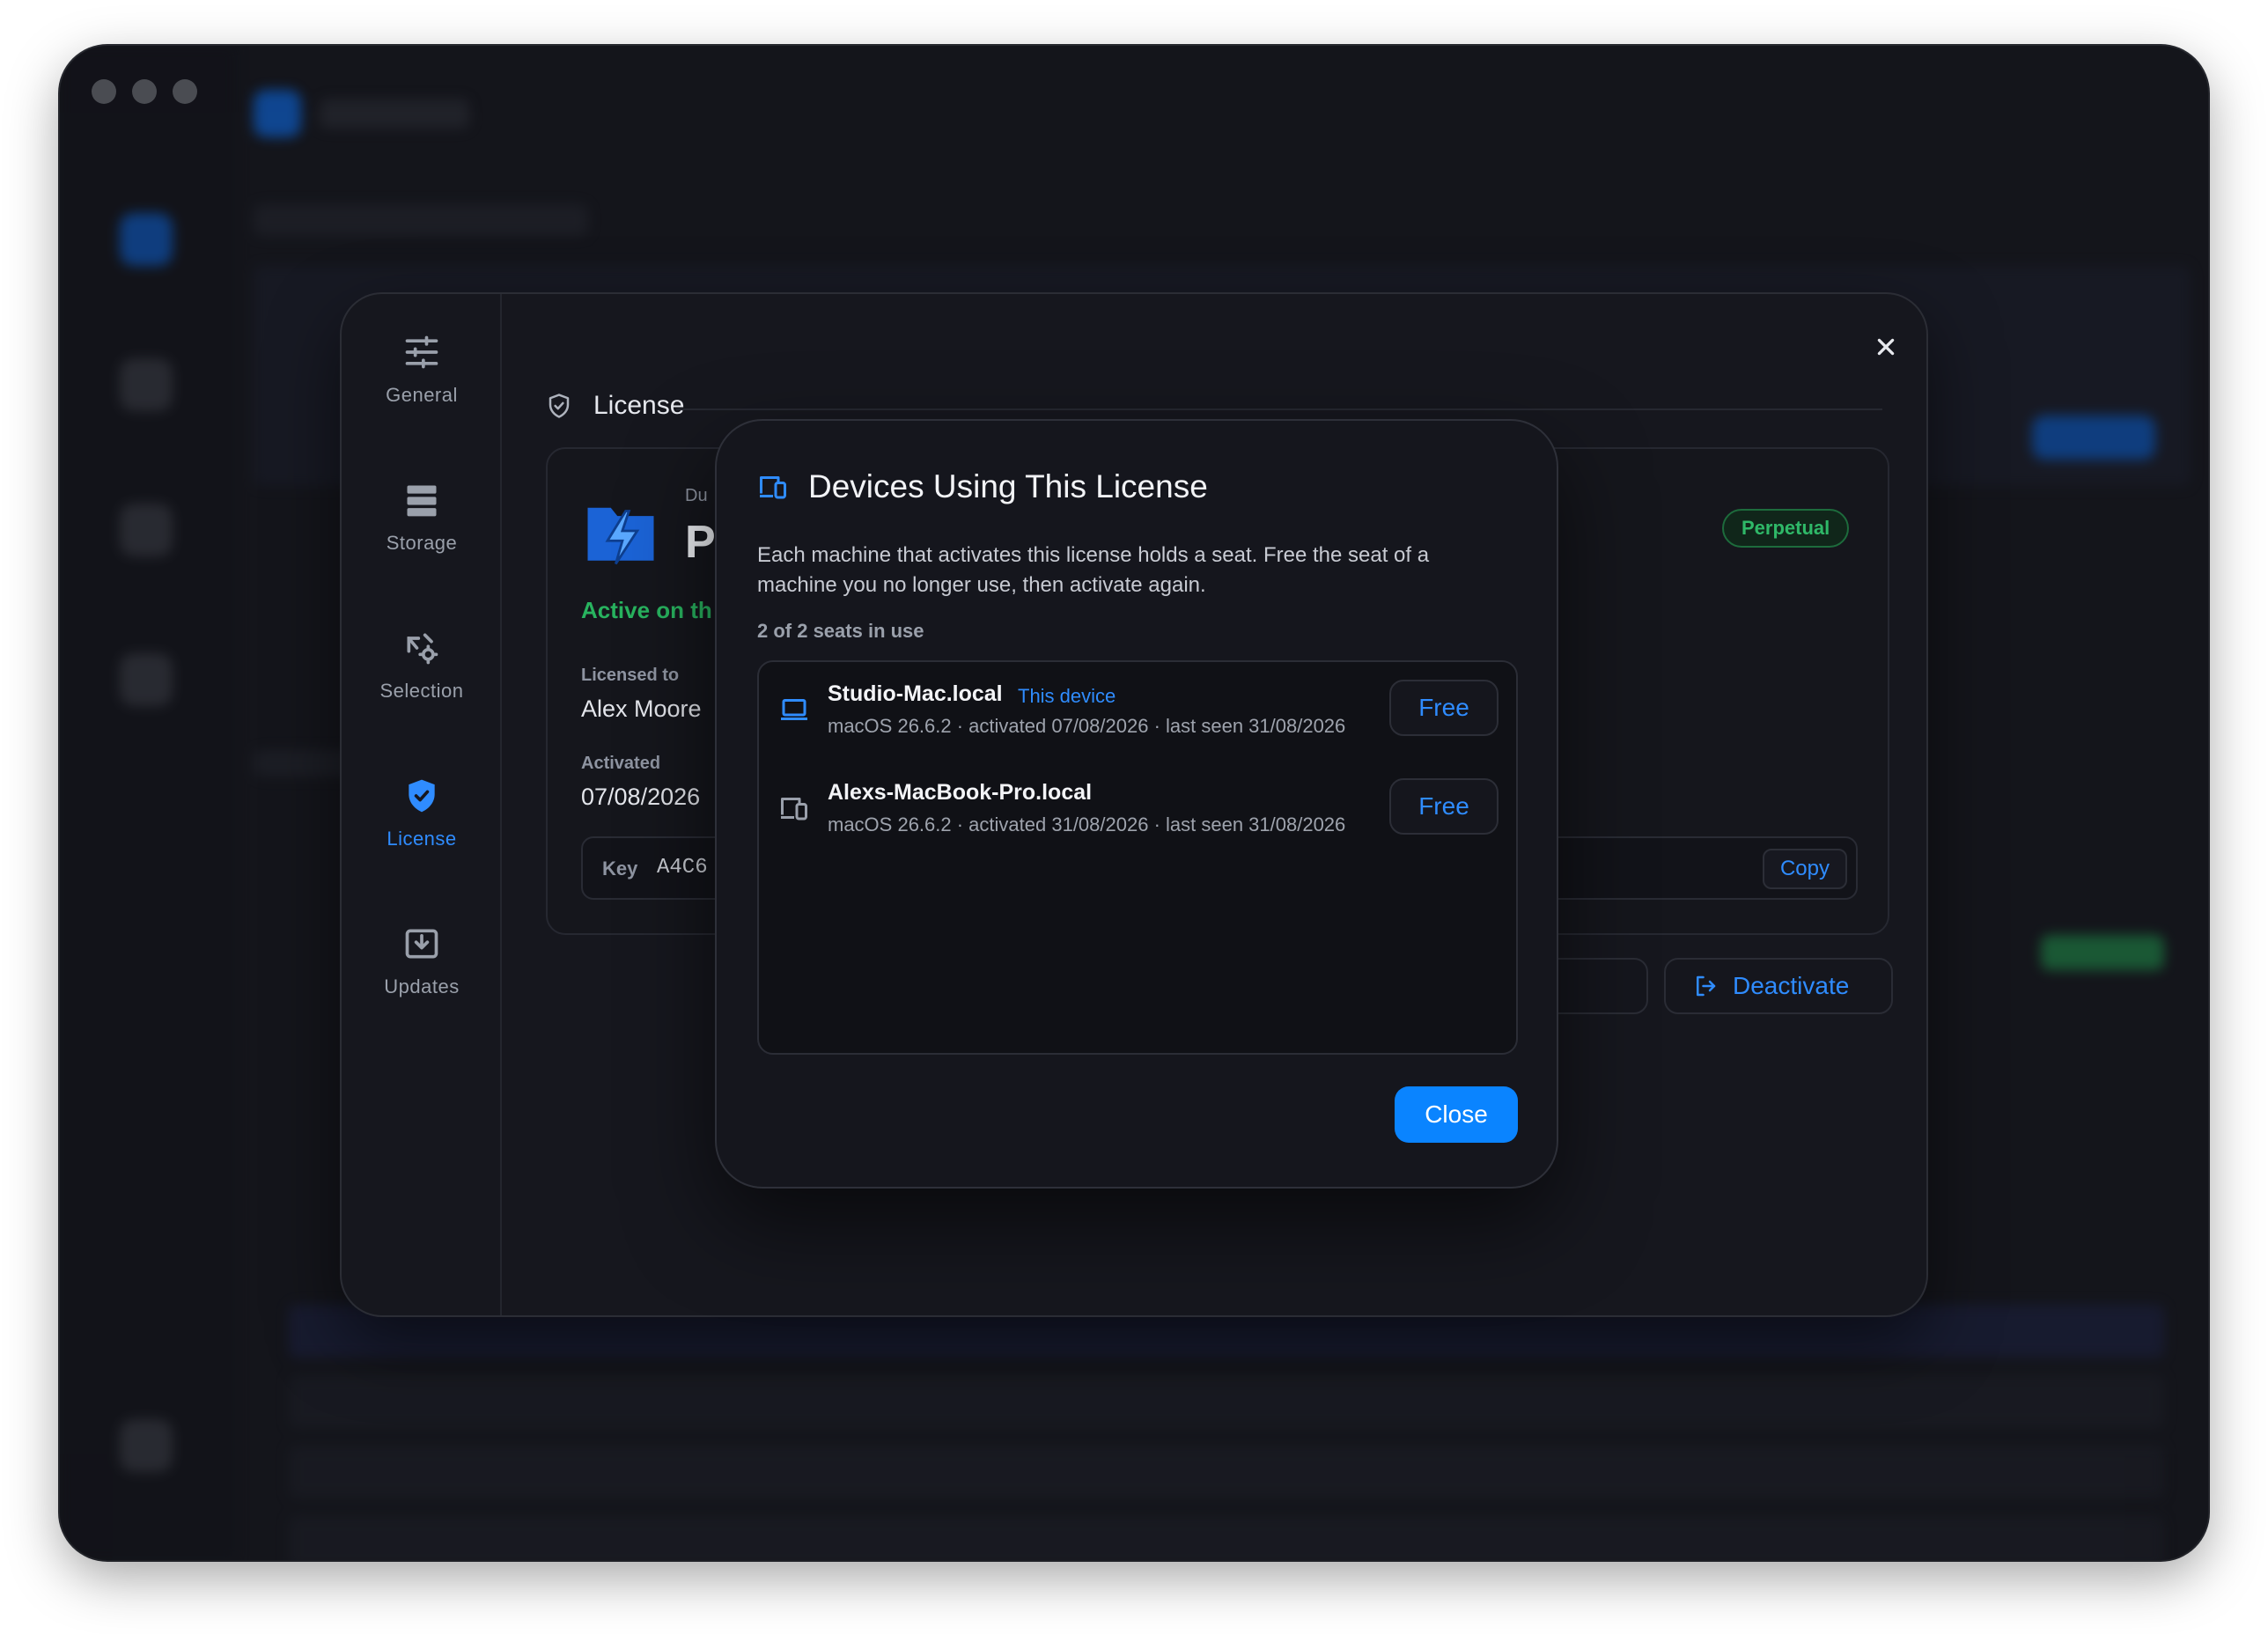 Image resolution: width=2268 pixels, height=1634 pixels. I want to click on shield-outline-icon, so click(559, 406).